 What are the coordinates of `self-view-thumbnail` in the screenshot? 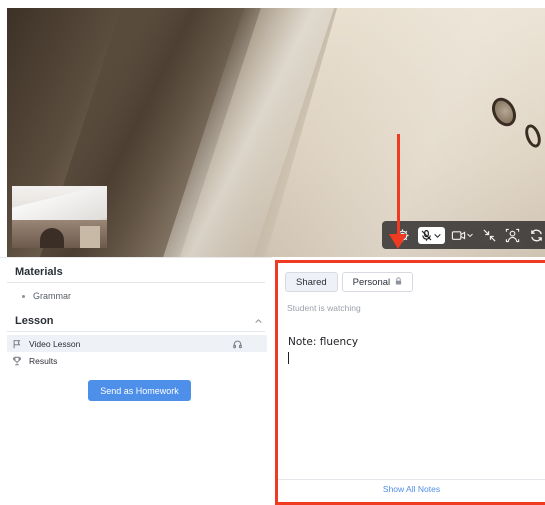 It's located at (59, 217).